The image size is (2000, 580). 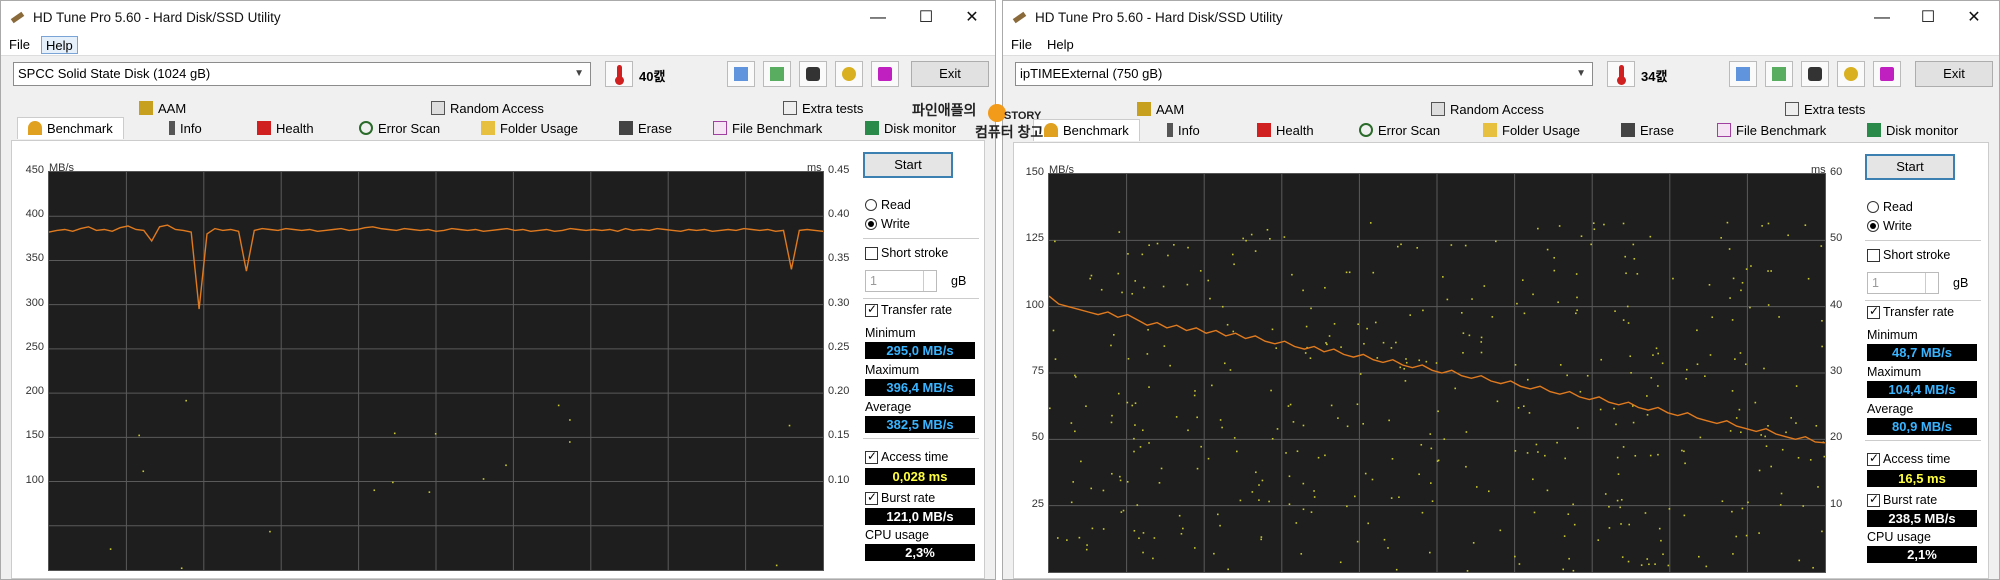 What do you see at coordinates (302, 74) in the screenshot?
I see `disk-select: SPCC Solid State Disk (1024 gB) ▼` at bounding box center [302, 74].